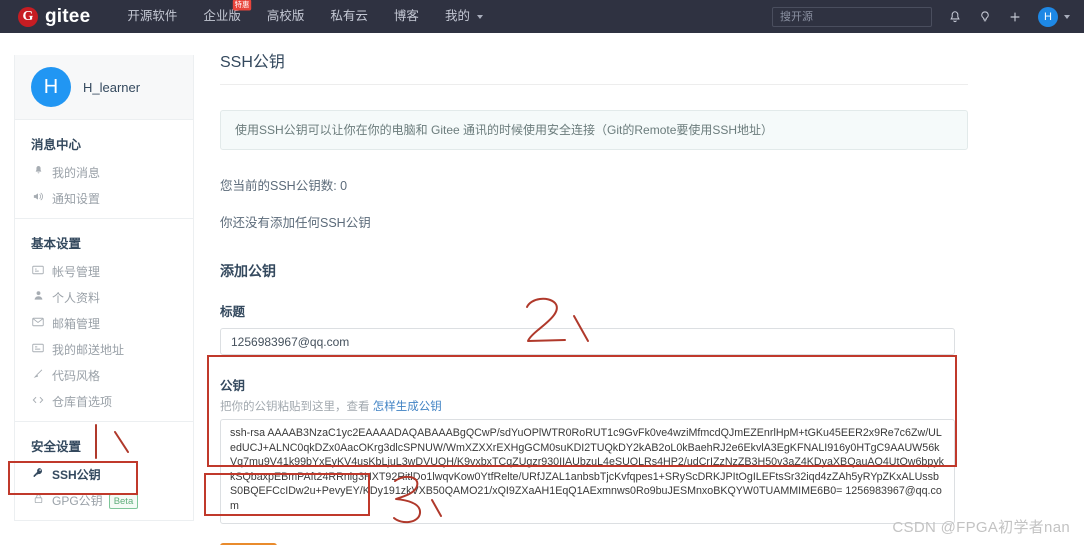  What do you see at coordinates (38, 475) in the screenshot?
I see `key-icon` at bounding box center [38, 475].